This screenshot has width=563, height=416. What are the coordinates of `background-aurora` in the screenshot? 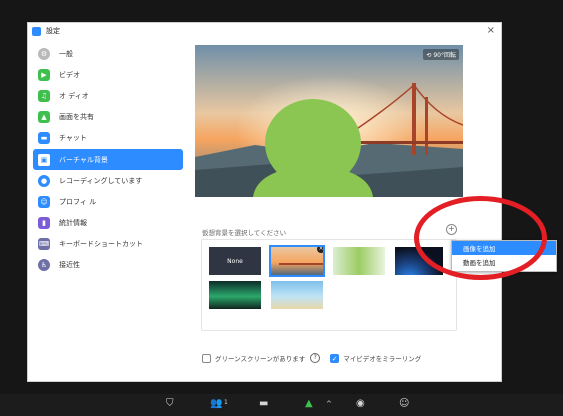 It's located at (235, 295).